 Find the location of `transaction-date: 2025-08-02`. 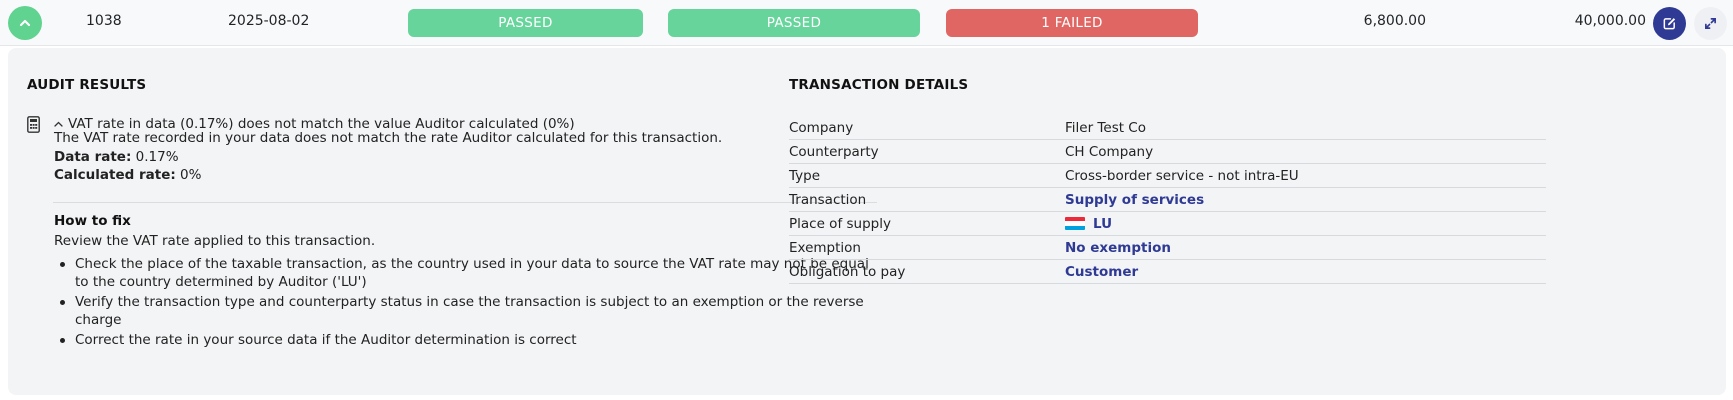

transaction-date: 2025-08-02 is located at coordinates (269, 21).